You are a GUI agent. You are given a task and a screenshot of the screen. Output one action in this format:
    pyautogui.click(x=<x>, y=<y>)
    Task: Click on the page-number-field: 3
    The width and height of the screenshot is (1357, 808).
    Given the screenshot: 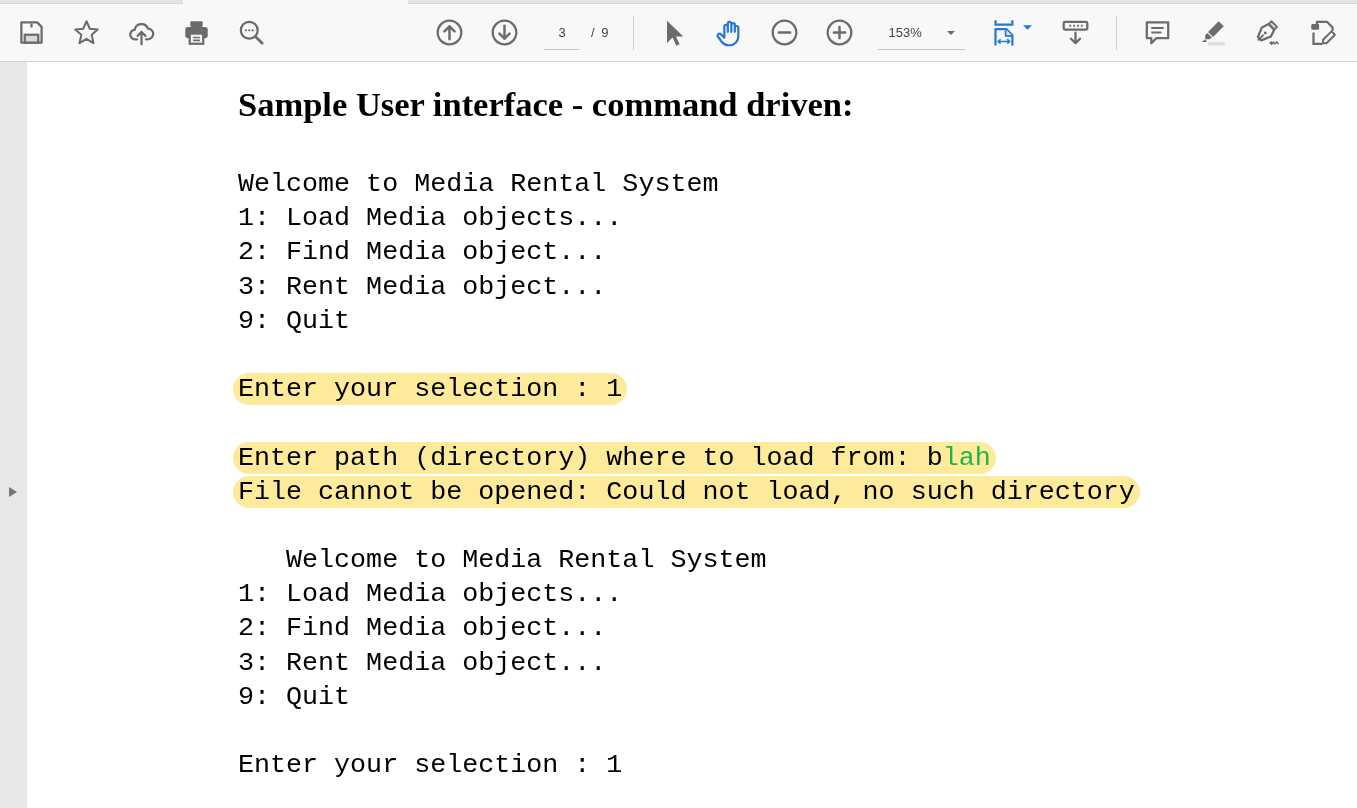 What is the action you would take?
    pyautogui.click(x=562, y=32)
    